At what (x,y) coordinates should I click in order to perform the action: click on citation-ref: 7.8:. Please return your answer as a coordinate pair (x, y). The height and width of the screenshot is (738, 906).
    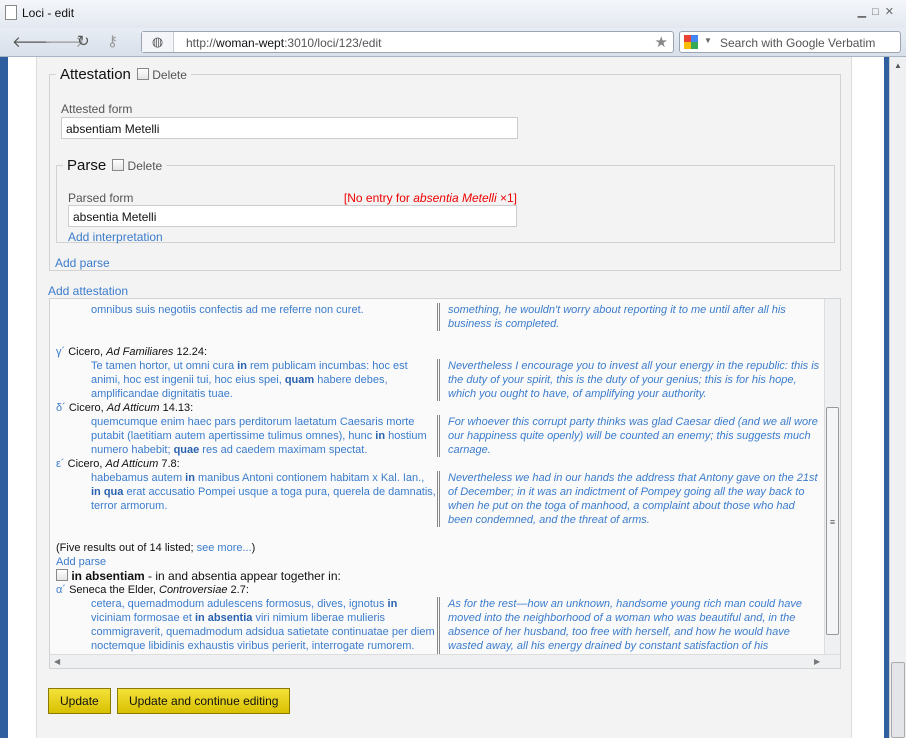
    Looking at the image, I should click on (169, 464).